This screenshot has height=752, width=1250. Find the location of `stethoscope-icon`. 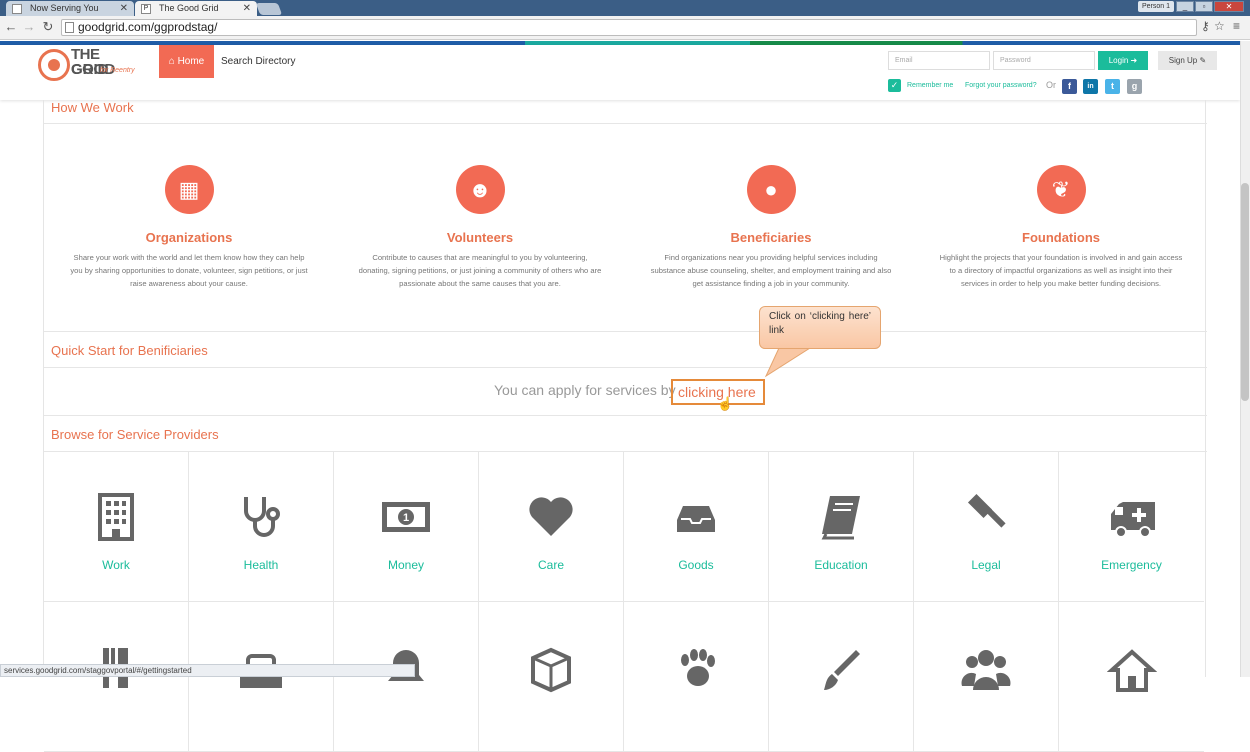

stethoscope-icon is located at coordinates (262, 517).